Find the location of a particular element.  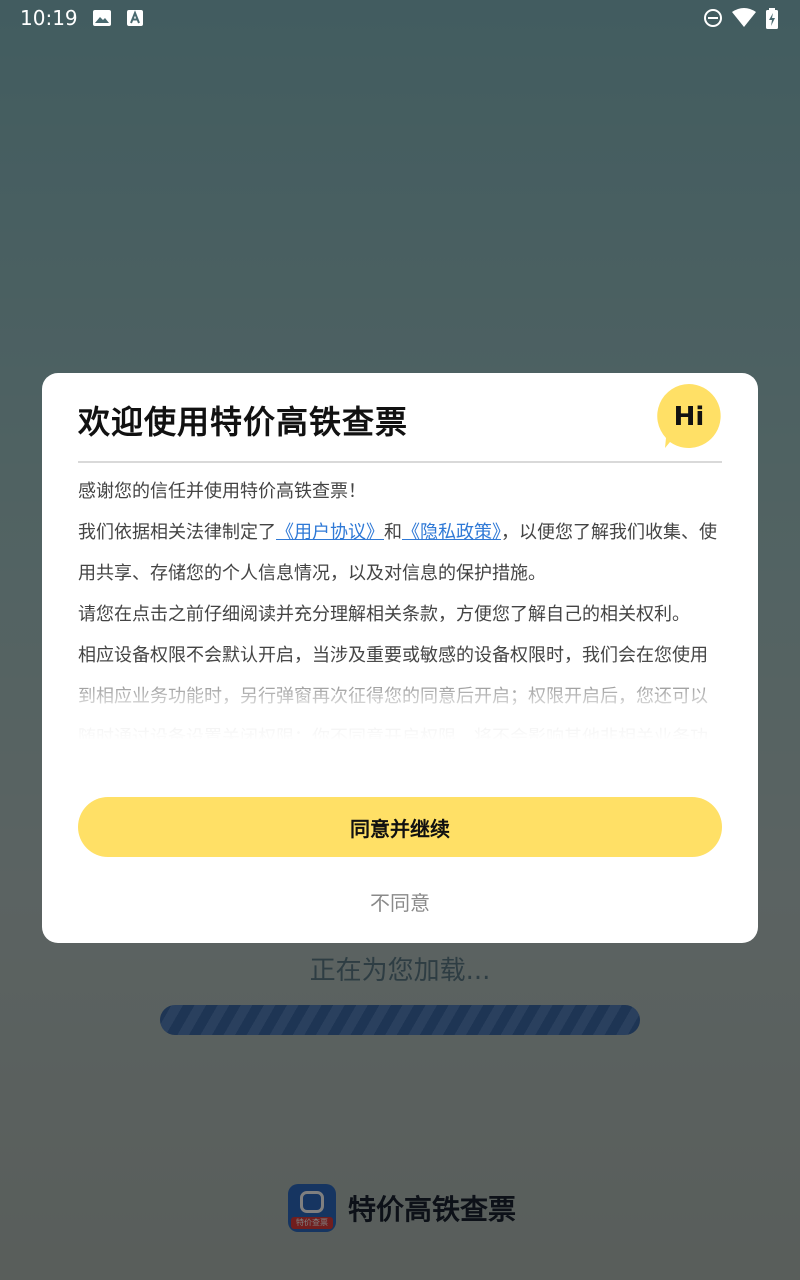

paragraph-read-carefully: 请您在点击之前仔细阅读并充分理解相关条款，方便您了解自己的相关权利。 is located at coordinates (384, 614).